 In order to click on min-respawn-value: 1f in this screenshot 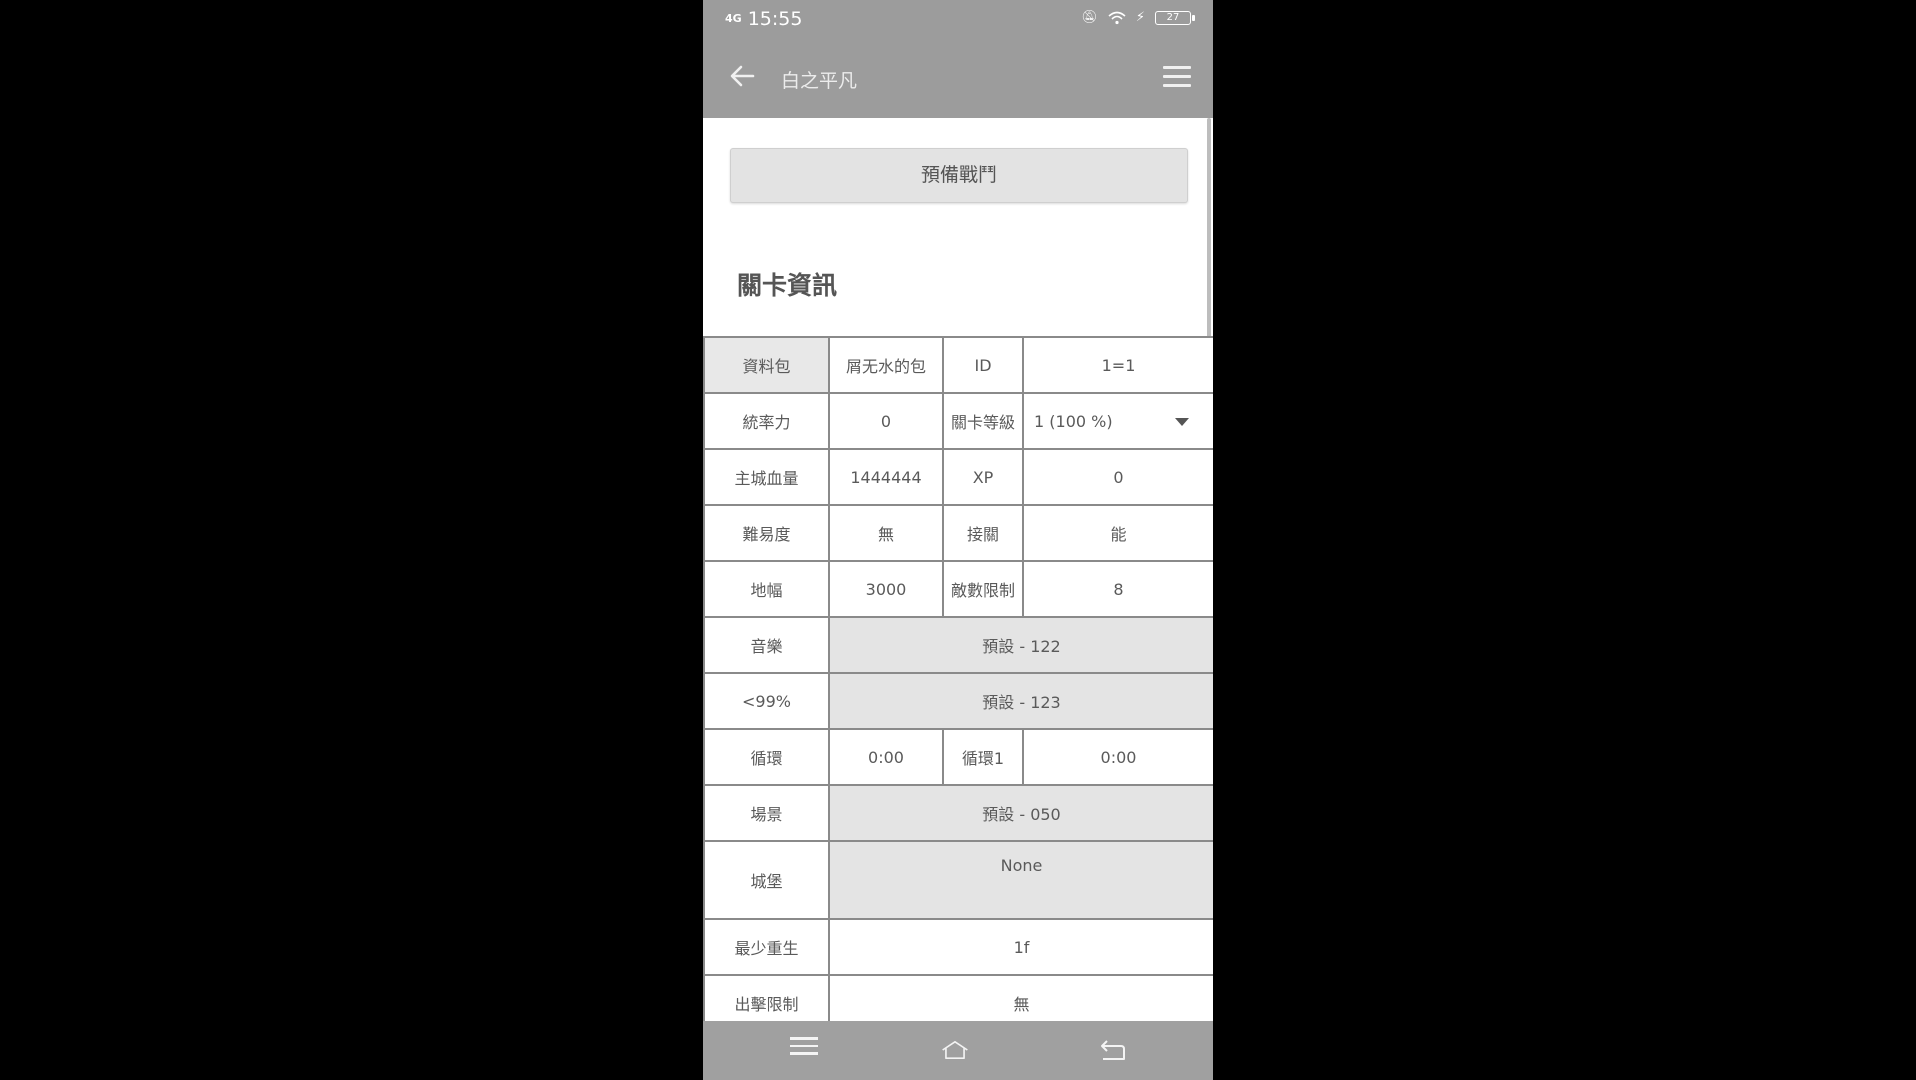, I will do `click(1020, 947)`.